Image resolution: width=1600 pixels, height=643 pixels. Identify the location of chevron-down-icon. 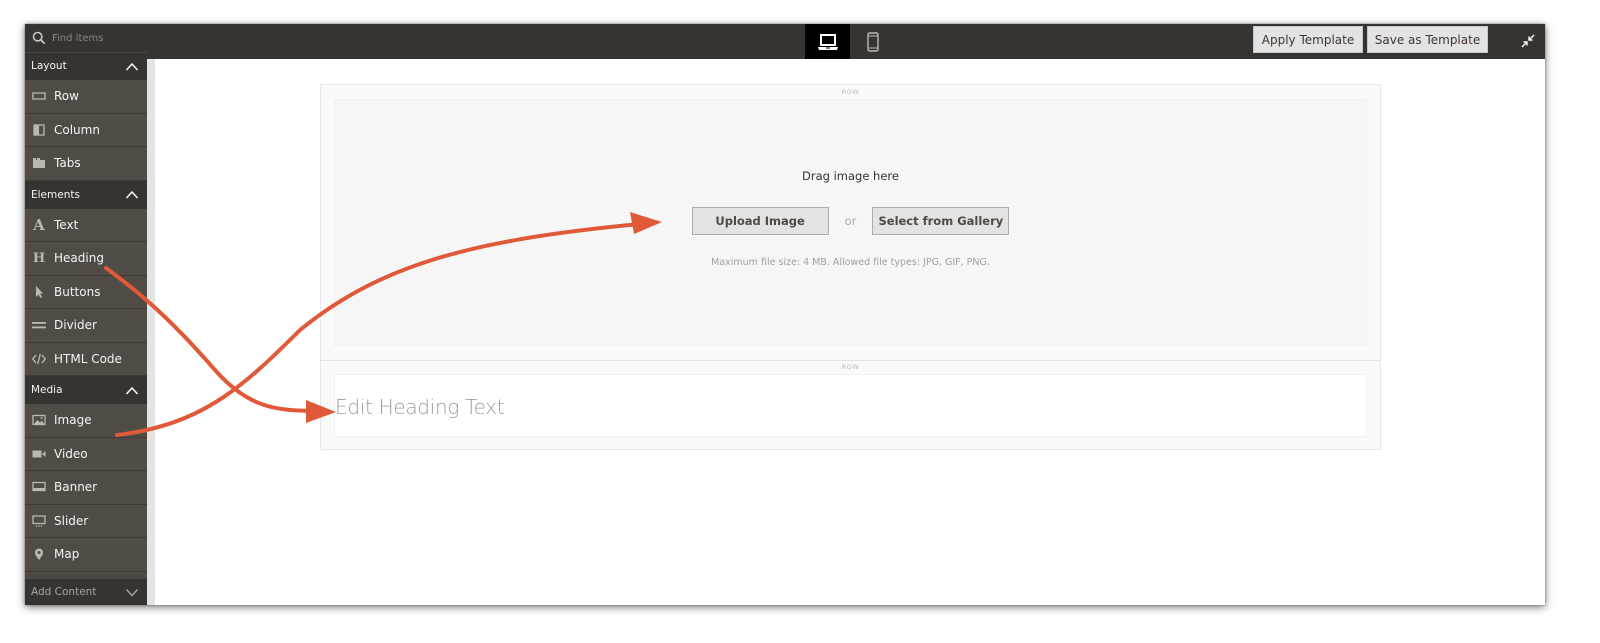
(132, 592).